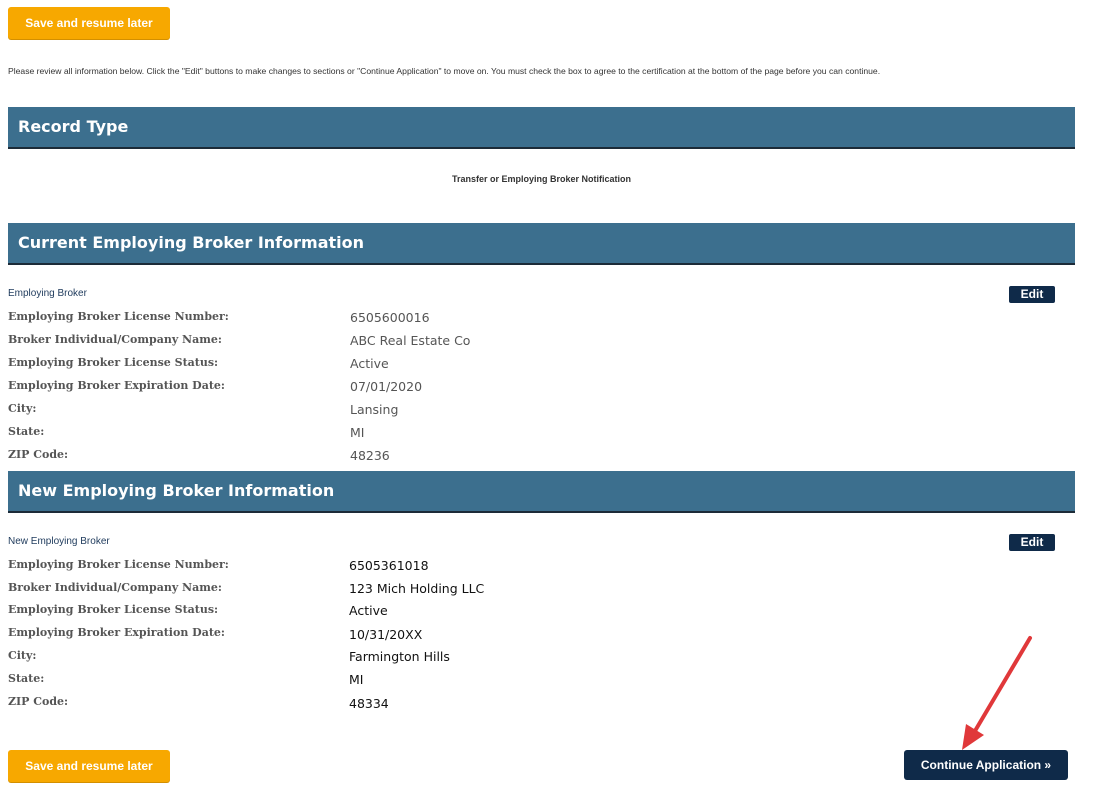  Describe the element at coordinates (115, 339) in the screenshot. I see `current-company-name-label: Broker Individual/Company Name:` at that location.